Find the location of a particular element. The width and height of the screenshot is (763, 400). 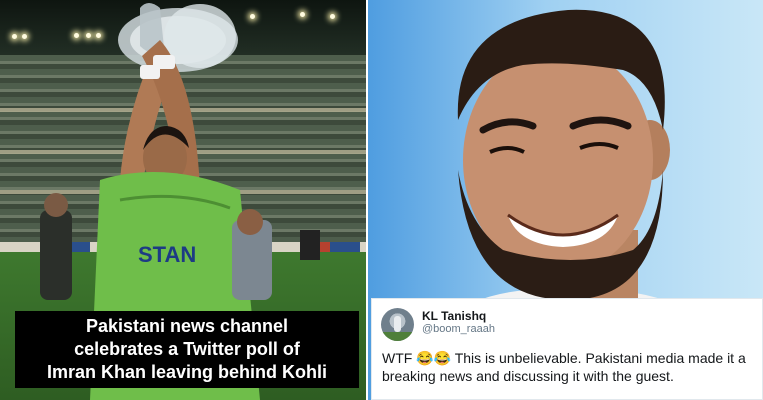

avatar is located at coordinates (397, 324).